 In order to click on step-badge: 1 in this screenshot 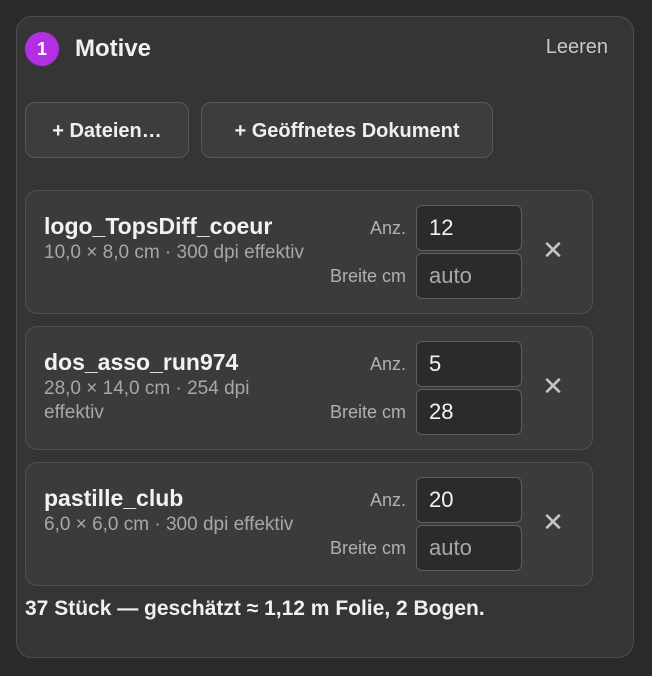, I will do `click(42, 49)`.